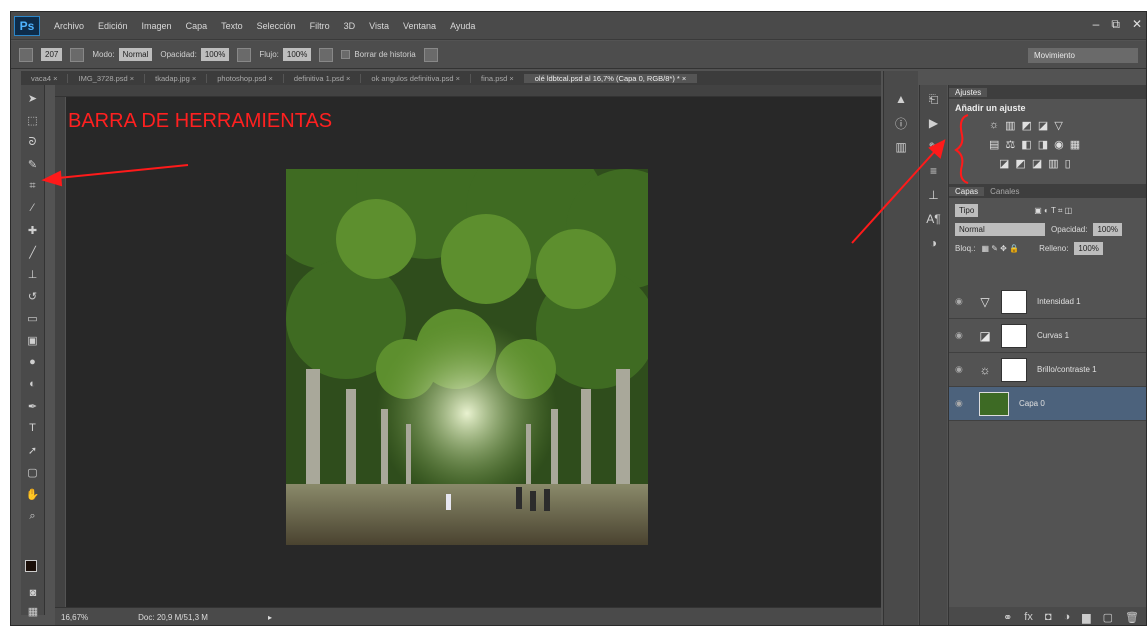 The image size is (1147, 626). Describe the element at coordinates (961, 149) in the screenshot. I see `annotation-brace` at that location.